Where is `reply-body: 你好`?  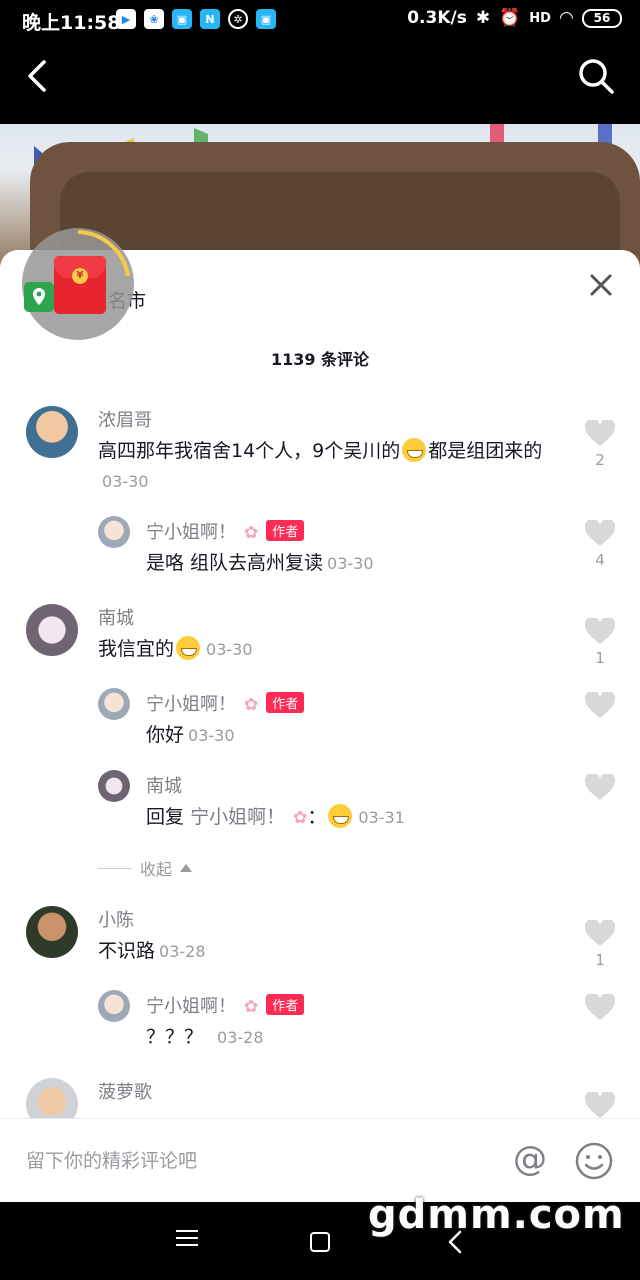 reply-body: 你好 is located at coordinates (165, 735).